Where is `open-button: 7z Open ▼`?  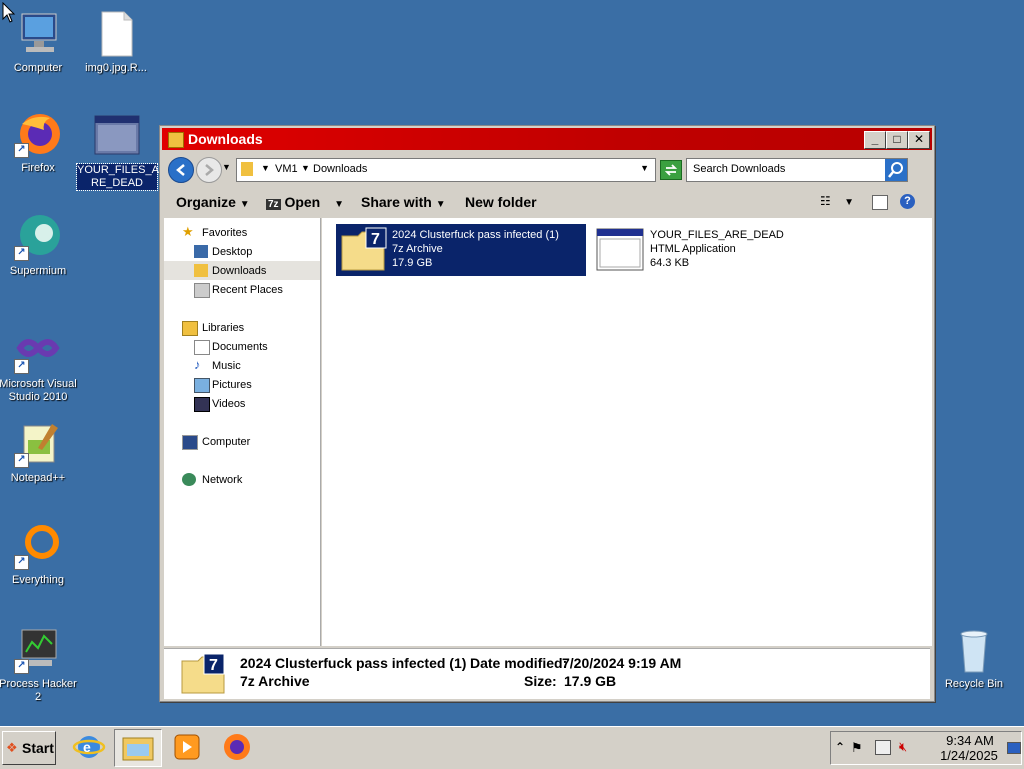 open-button: 7z Open ▼ is located at coordinates (305, 202).